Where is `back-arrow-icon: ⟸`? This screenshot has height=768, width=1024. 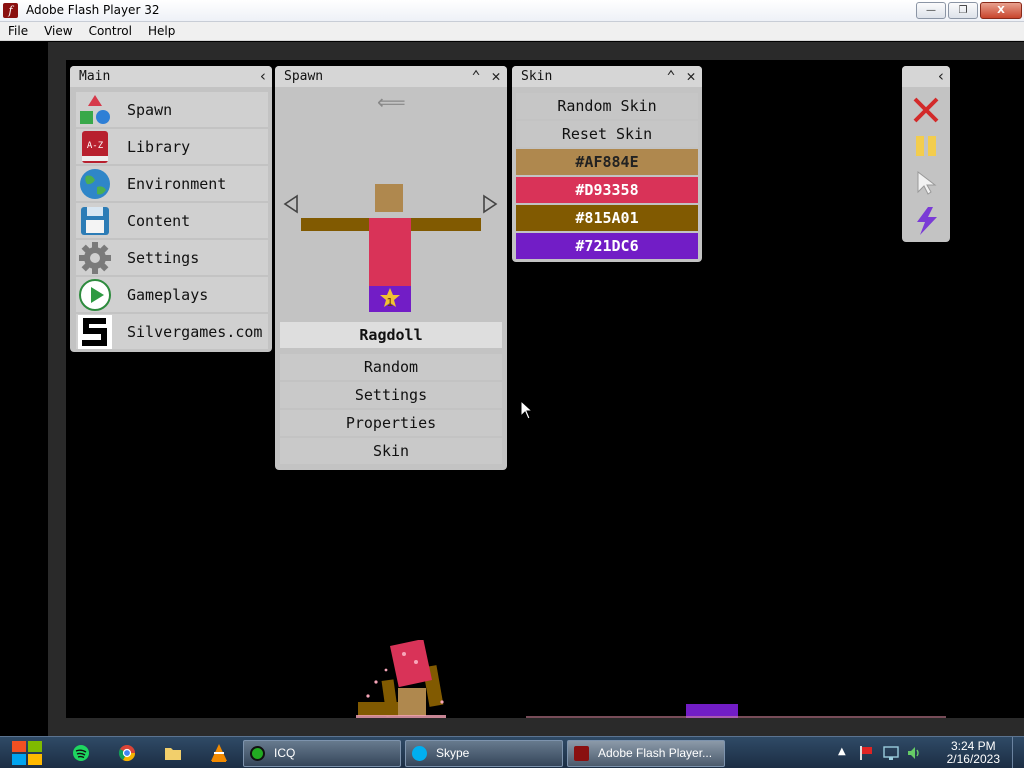
back-arrow-icon: ⟸ is located at coordinates (391, 102).